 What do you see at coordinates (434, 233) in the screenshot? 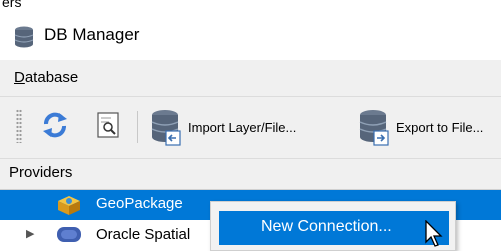
I see `mouse-cursor-icon` at bounding box center [434, 233].